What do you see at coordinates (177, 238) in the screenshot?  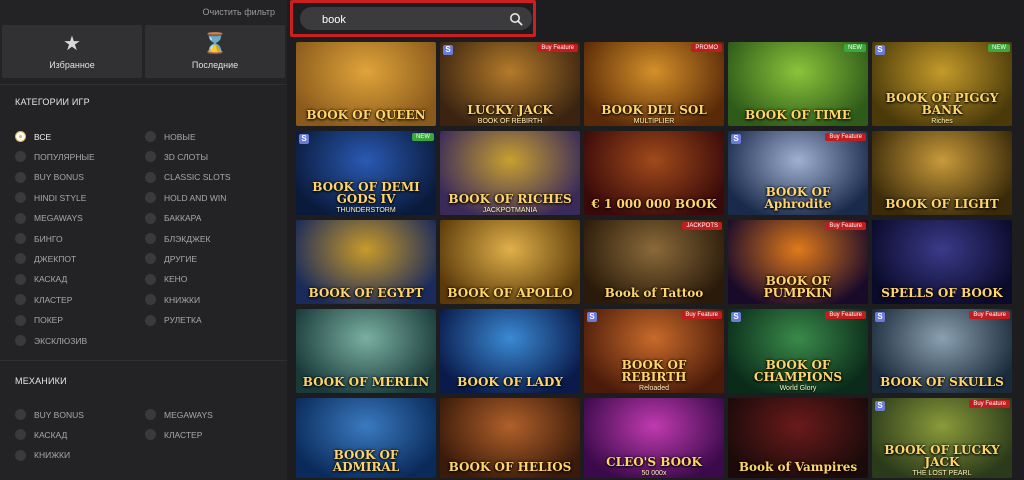 I see `filter-option: БЛЭКДЖЕК` at bounding box center [177, 238].